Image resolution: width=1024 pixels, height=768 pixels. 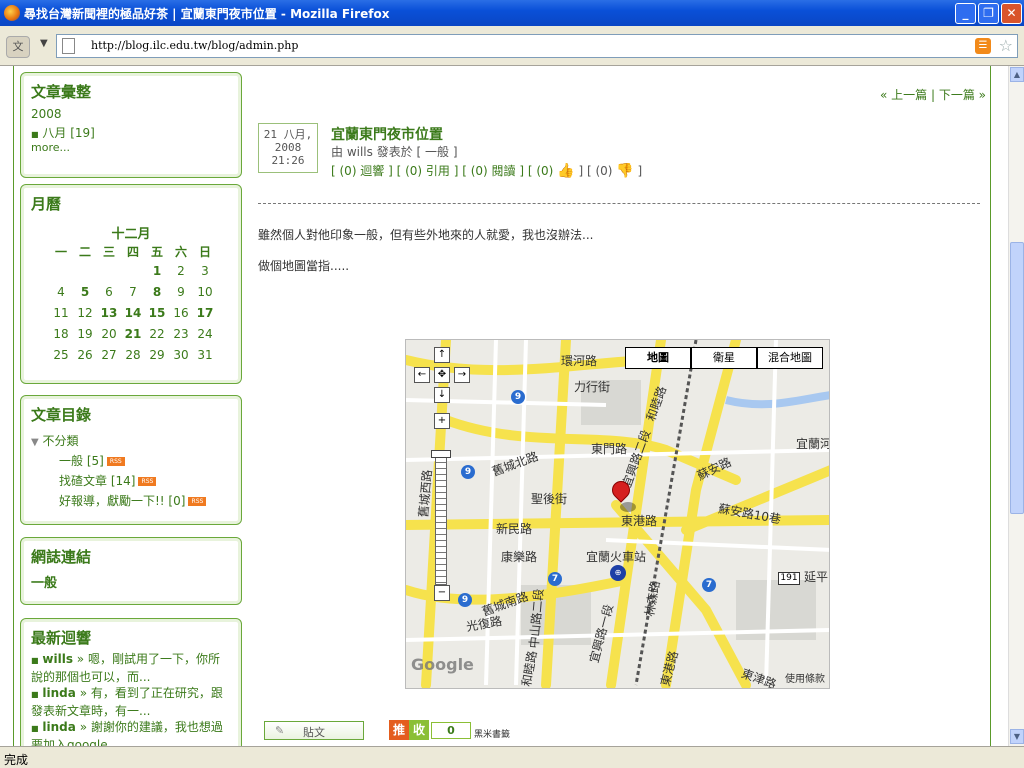 What do you see at coordinates (288, 148) in the screenshot?
I see `post-date: 21 八月, 2008 21:26` at bounding box center [288, 148].